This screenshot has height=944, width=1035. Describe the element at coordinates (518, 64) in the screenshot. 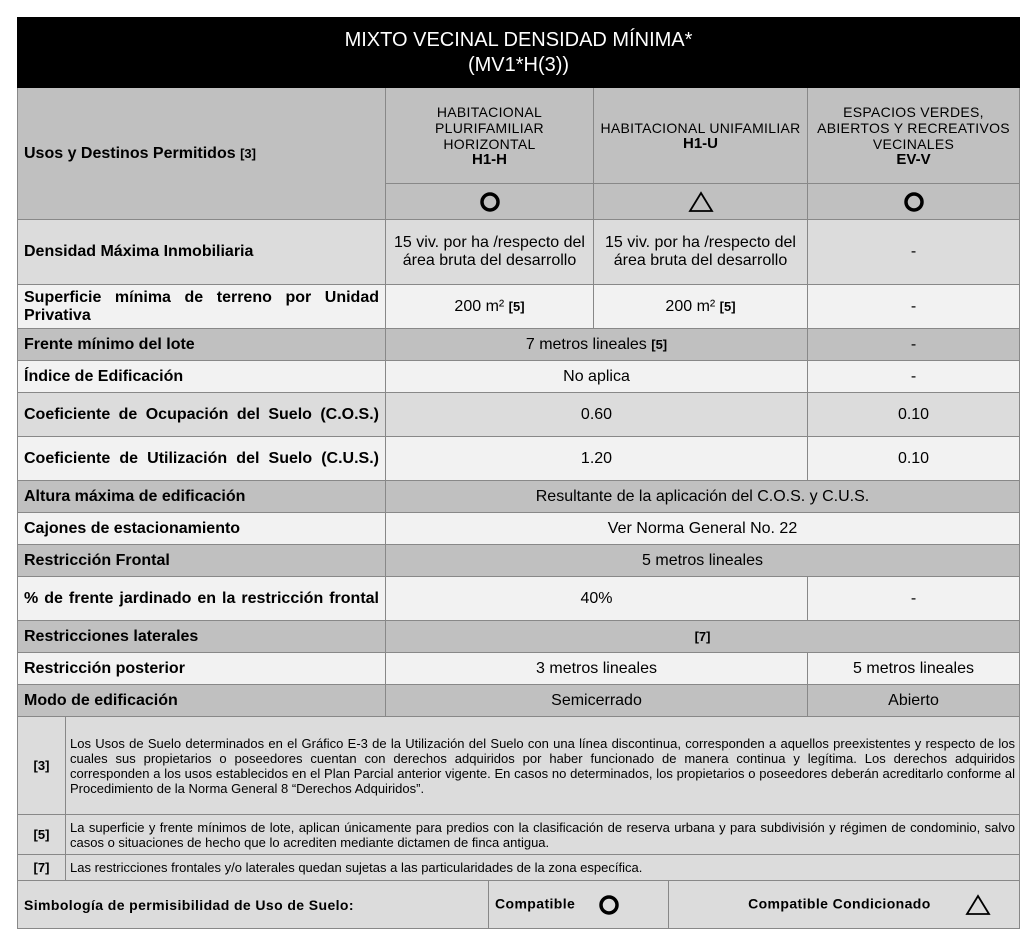

I see `title-line-2: (MV1*H(3))` at that location.